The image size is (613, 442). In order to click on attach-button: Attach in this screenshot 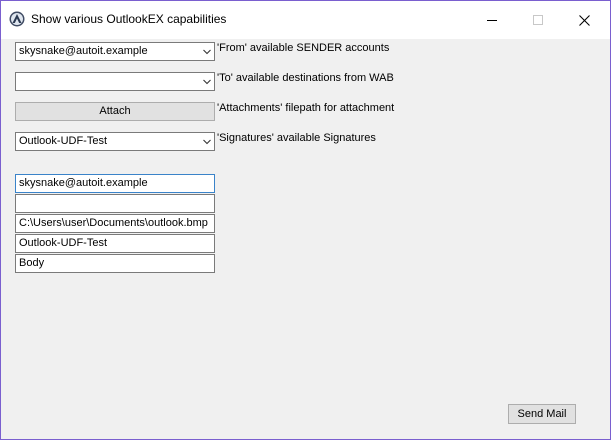, I will do `click(115, 111)`.